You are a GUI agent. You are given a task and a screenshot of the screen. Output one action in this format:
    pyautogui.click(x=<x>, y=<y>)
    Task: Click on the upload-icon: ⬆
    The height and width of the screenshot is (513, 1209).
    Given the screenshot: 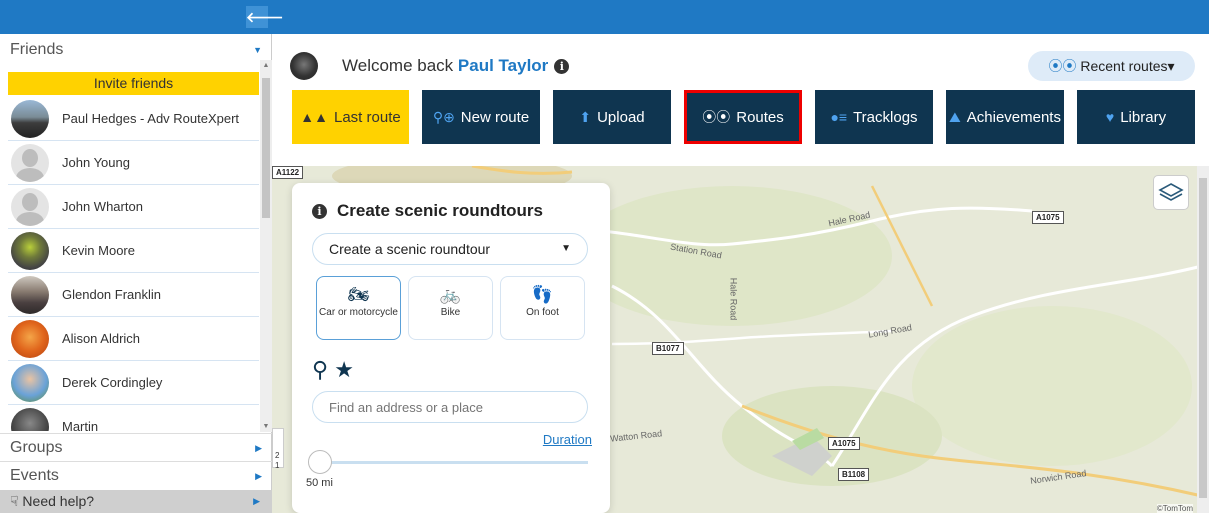 What is the action you would take?
    pyautogui.click(x=585, y=116)
    